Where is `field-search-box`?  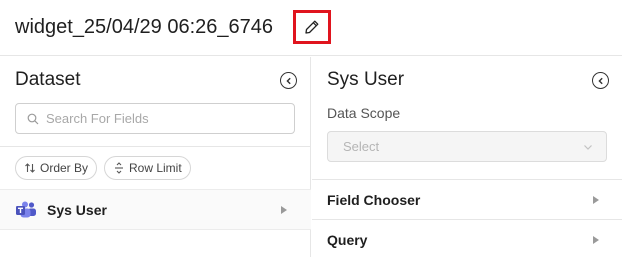 field-search-box is located at coordinates (155, 118).